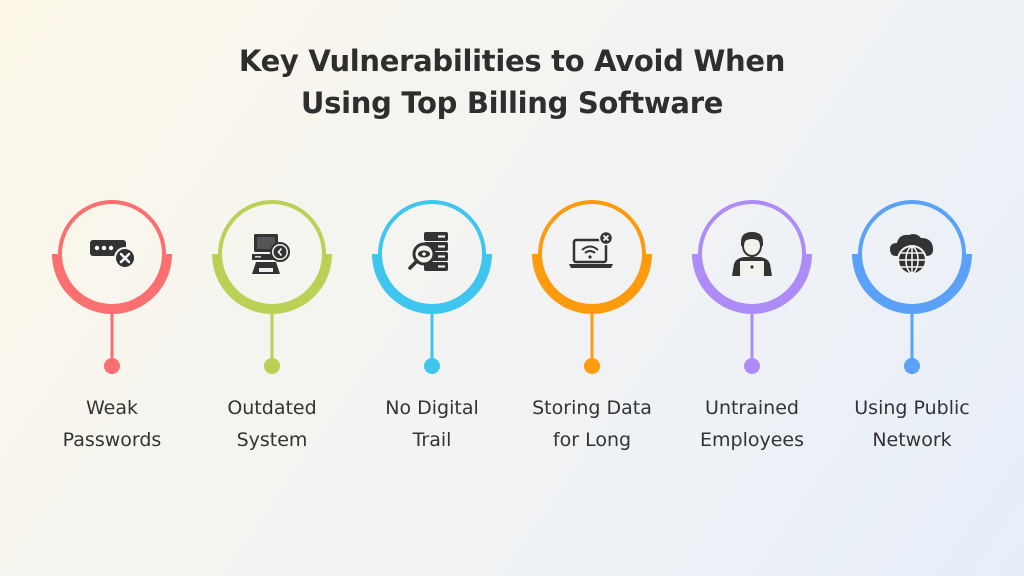 The image size is (1024, 576). Describe the element at coordinates (752, 440) in the screenshot. I see `label-line-2: Employees` at that location.